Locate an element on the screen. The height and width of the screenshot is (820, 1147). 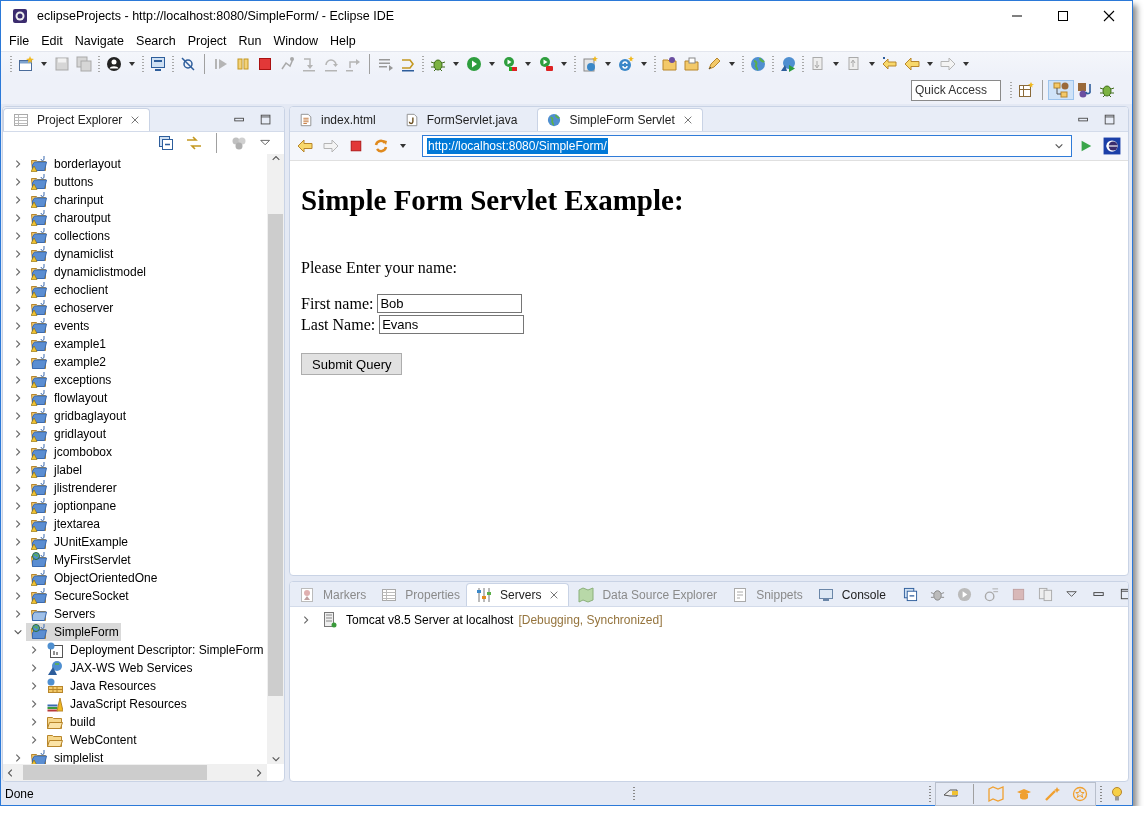
next-annotation-icon is located at coordinates (818, 64).